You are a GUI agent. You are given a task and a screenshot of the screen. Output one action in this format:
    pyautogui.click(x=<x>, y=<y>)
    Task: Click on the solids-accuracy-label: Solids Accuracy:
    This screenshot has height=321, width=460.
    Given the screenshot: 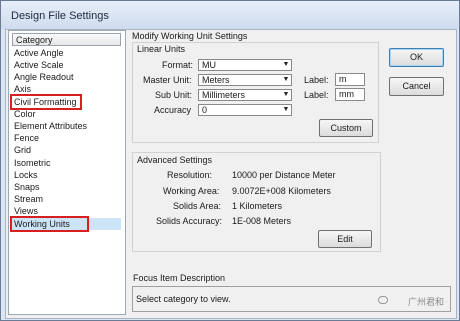 What is the action you would take?
    pyautogui.click(x=189, y=221)
    